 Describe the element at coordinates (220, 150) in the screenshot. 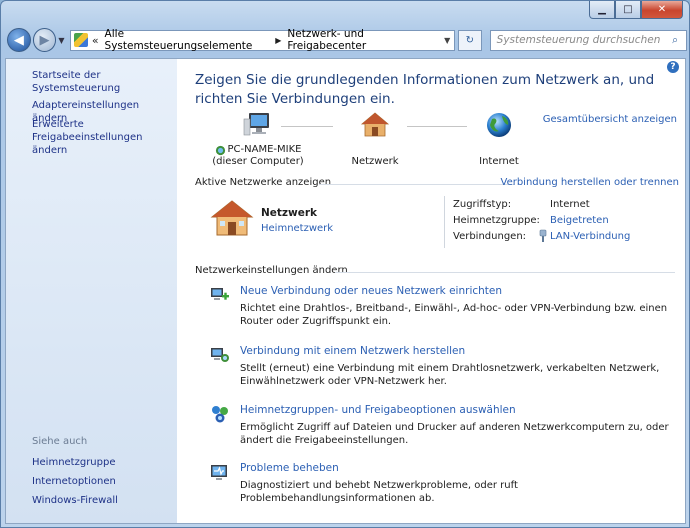

I see `network-small-icon` at that location.